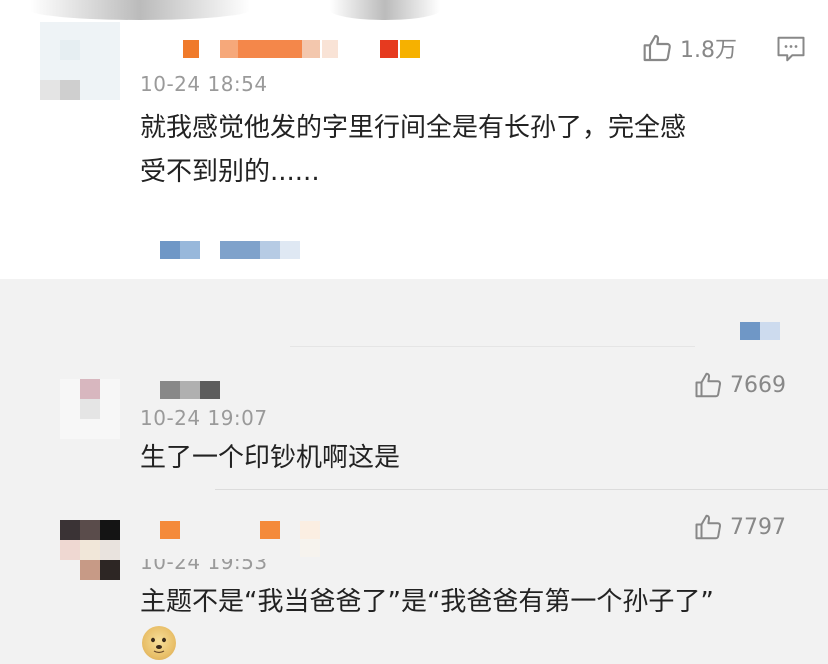 The width and height of the screenshot is (828, 664). What do you see at coordinates (758, 527) in the screenshot?
I see `like-count: 7797` at bounding box center [758, 527].